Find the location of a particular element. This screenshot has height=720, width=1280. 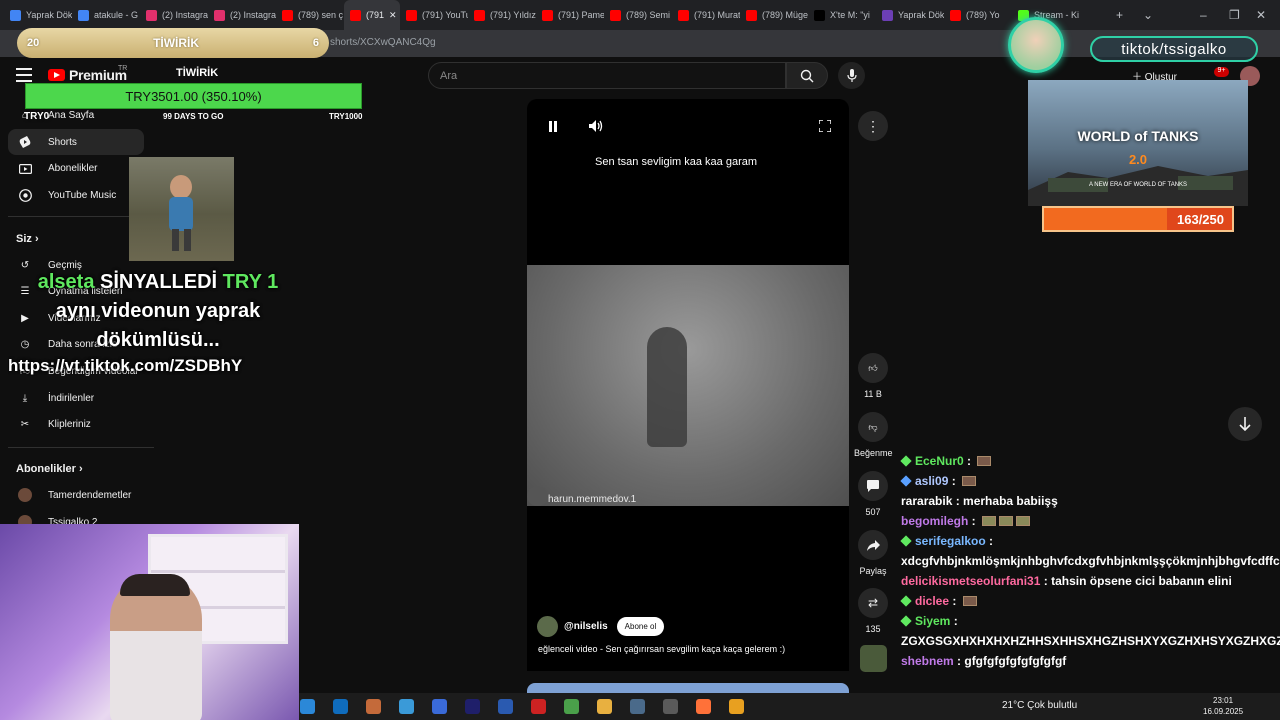

sidebar-item-youtube-music: YouTube Music is located at coordinates (76, 195).